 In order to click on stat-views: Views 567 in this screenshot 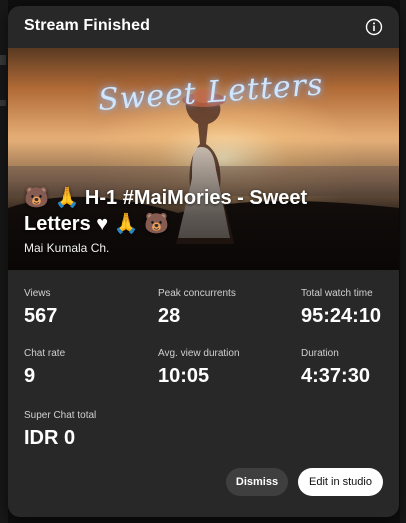, I will do `click(40, 308)`.